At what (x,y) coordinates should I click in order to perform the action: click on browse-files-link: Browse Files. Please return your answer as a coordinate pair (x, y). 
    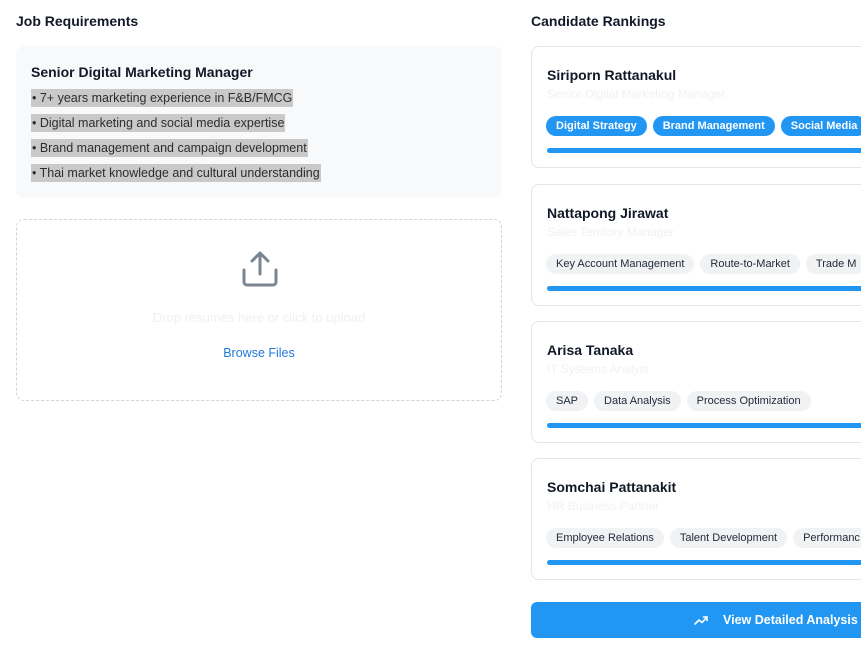
    Looking at the image, I should click on (259, 353).